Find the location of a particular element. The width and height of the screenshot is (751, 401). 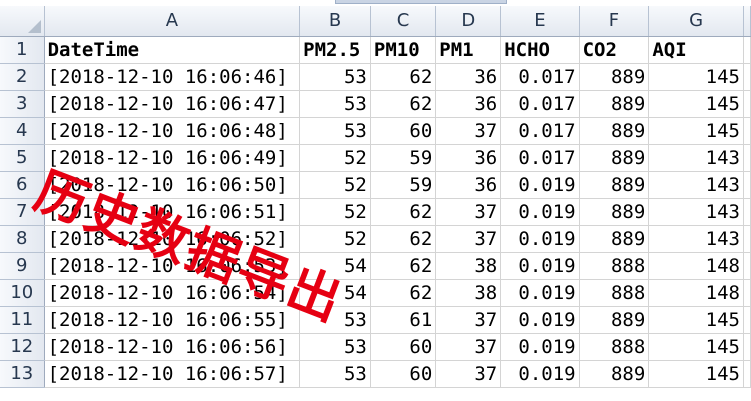

cell-d13: 37 is located at coordinates (468, 374).